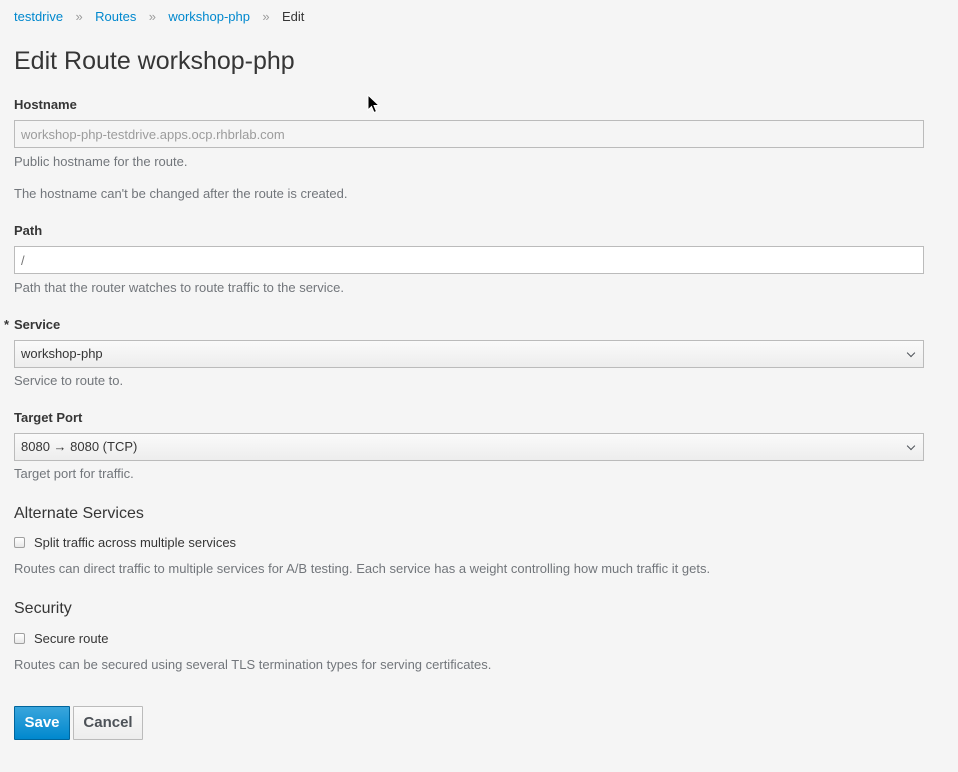 This screenshot has height=772, width=958. What do you see at coordinates (469, 134) in the screenshot?
I see `hostname-input` at bounding box center [469, 134].